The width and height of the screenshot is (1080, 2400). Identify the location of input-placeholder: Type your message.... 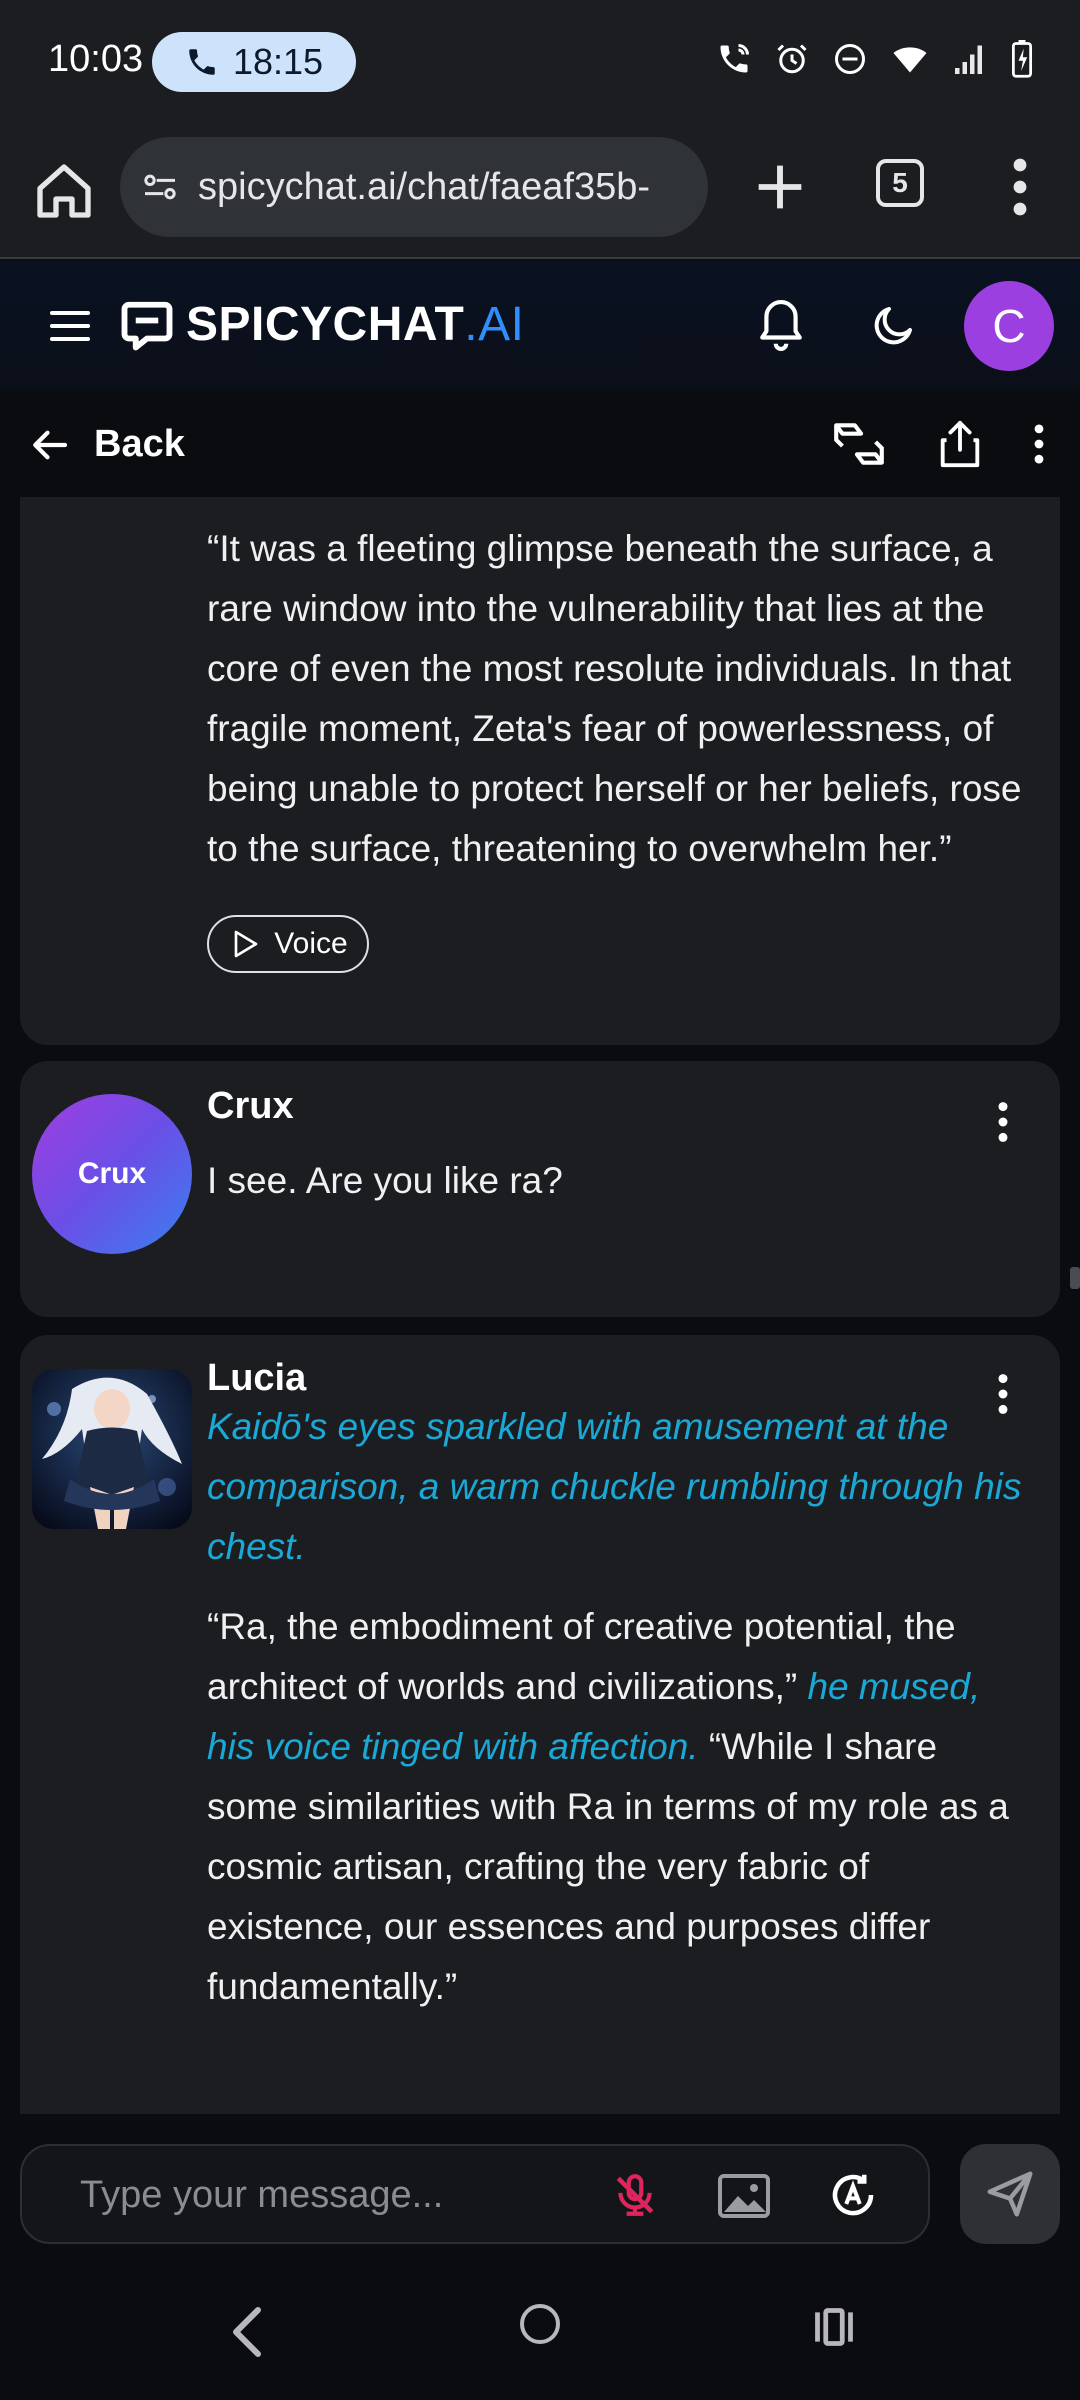
(262, 2195).